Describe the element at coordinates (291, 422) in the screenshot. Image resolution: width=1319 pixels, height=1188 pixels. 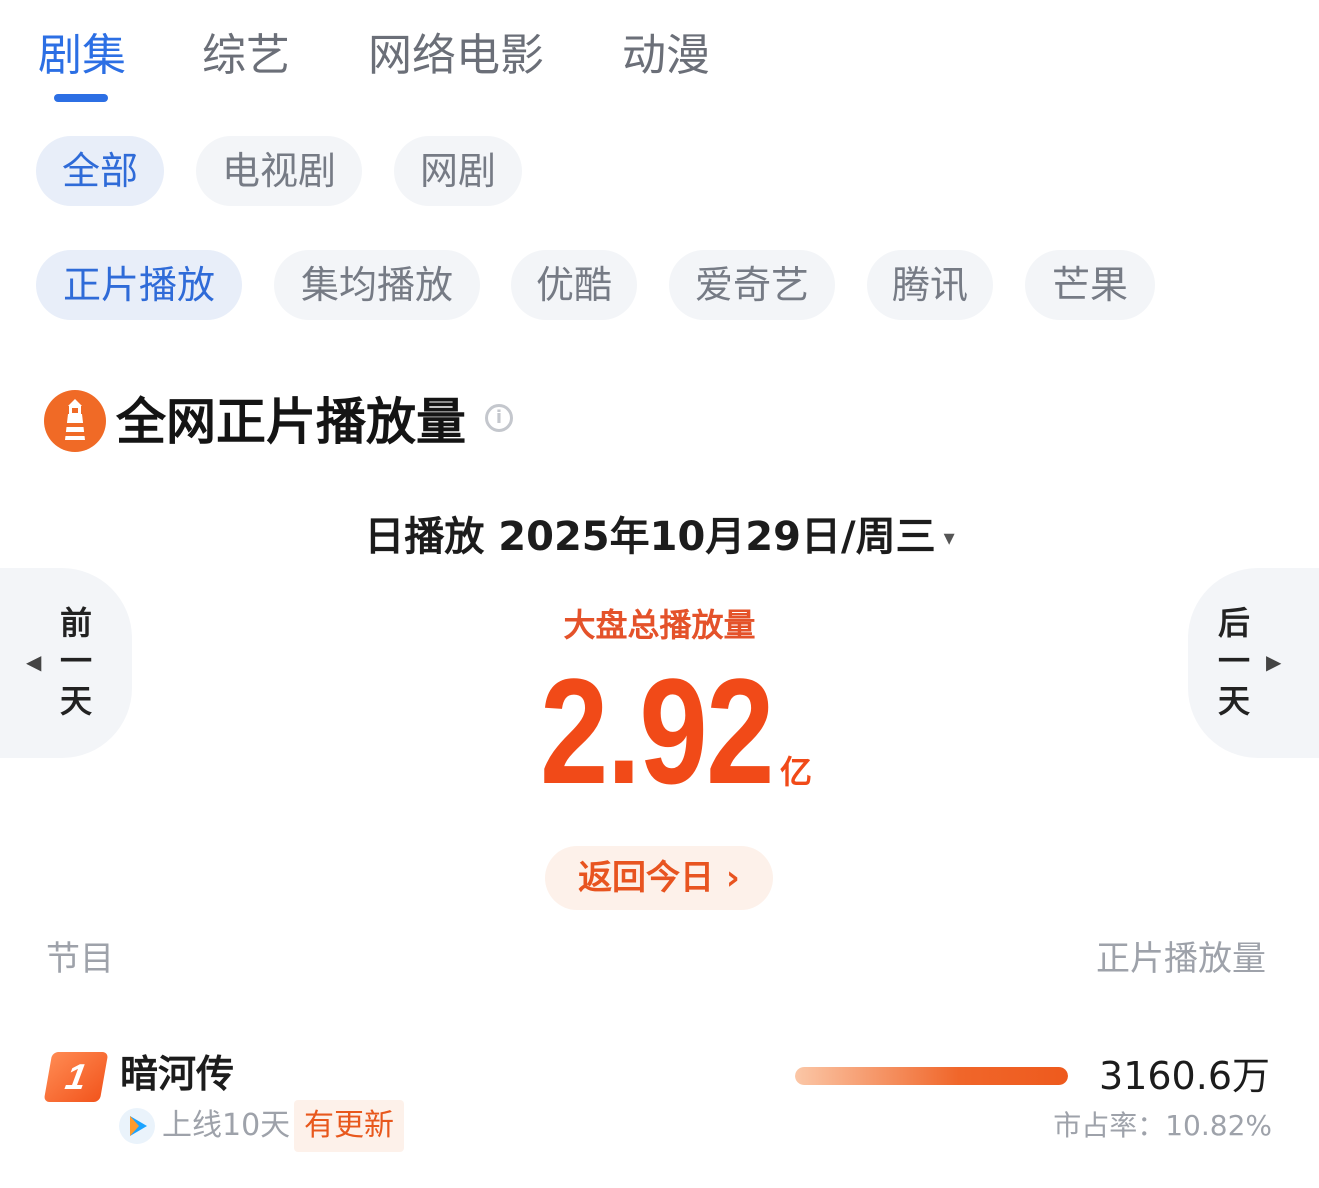
I see `section-title: 全网正片播放量` at that location.